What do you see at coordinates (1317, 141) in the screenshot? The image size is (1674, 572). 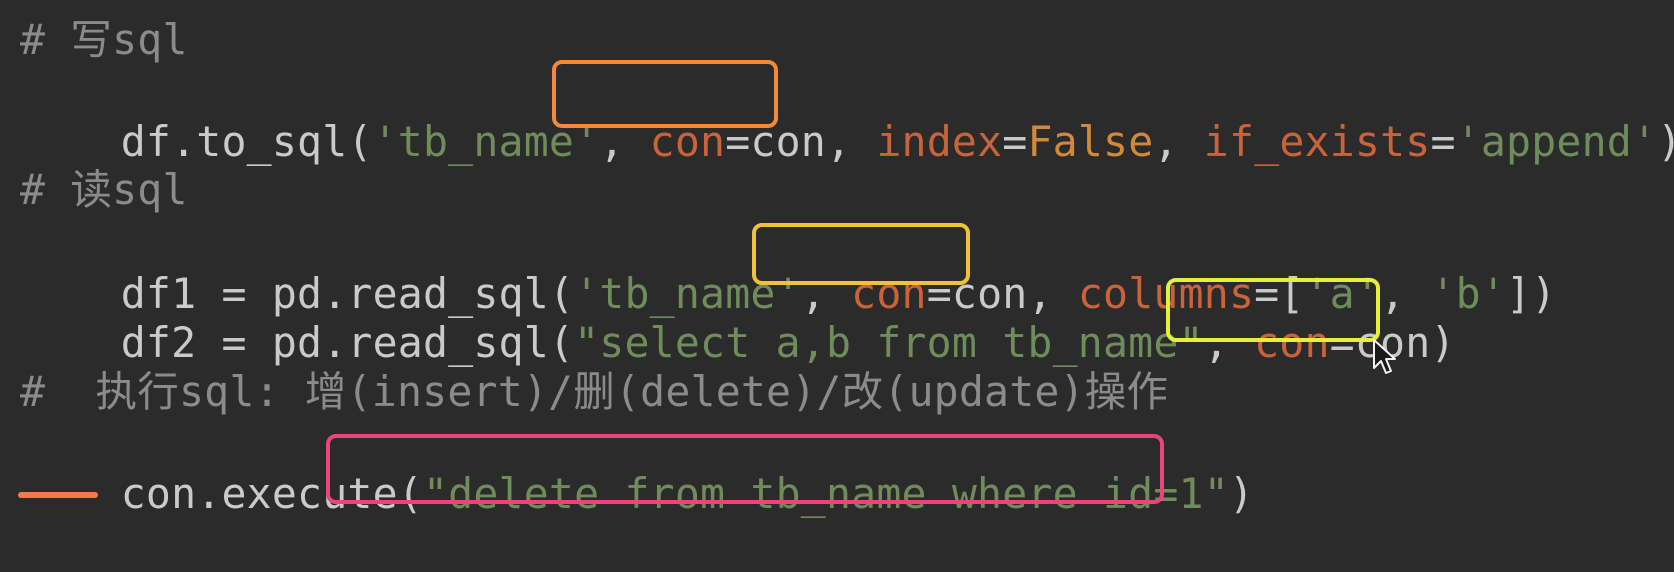 I see `code-keyword-arg: if_exists` at bounding box center [1317, 141].